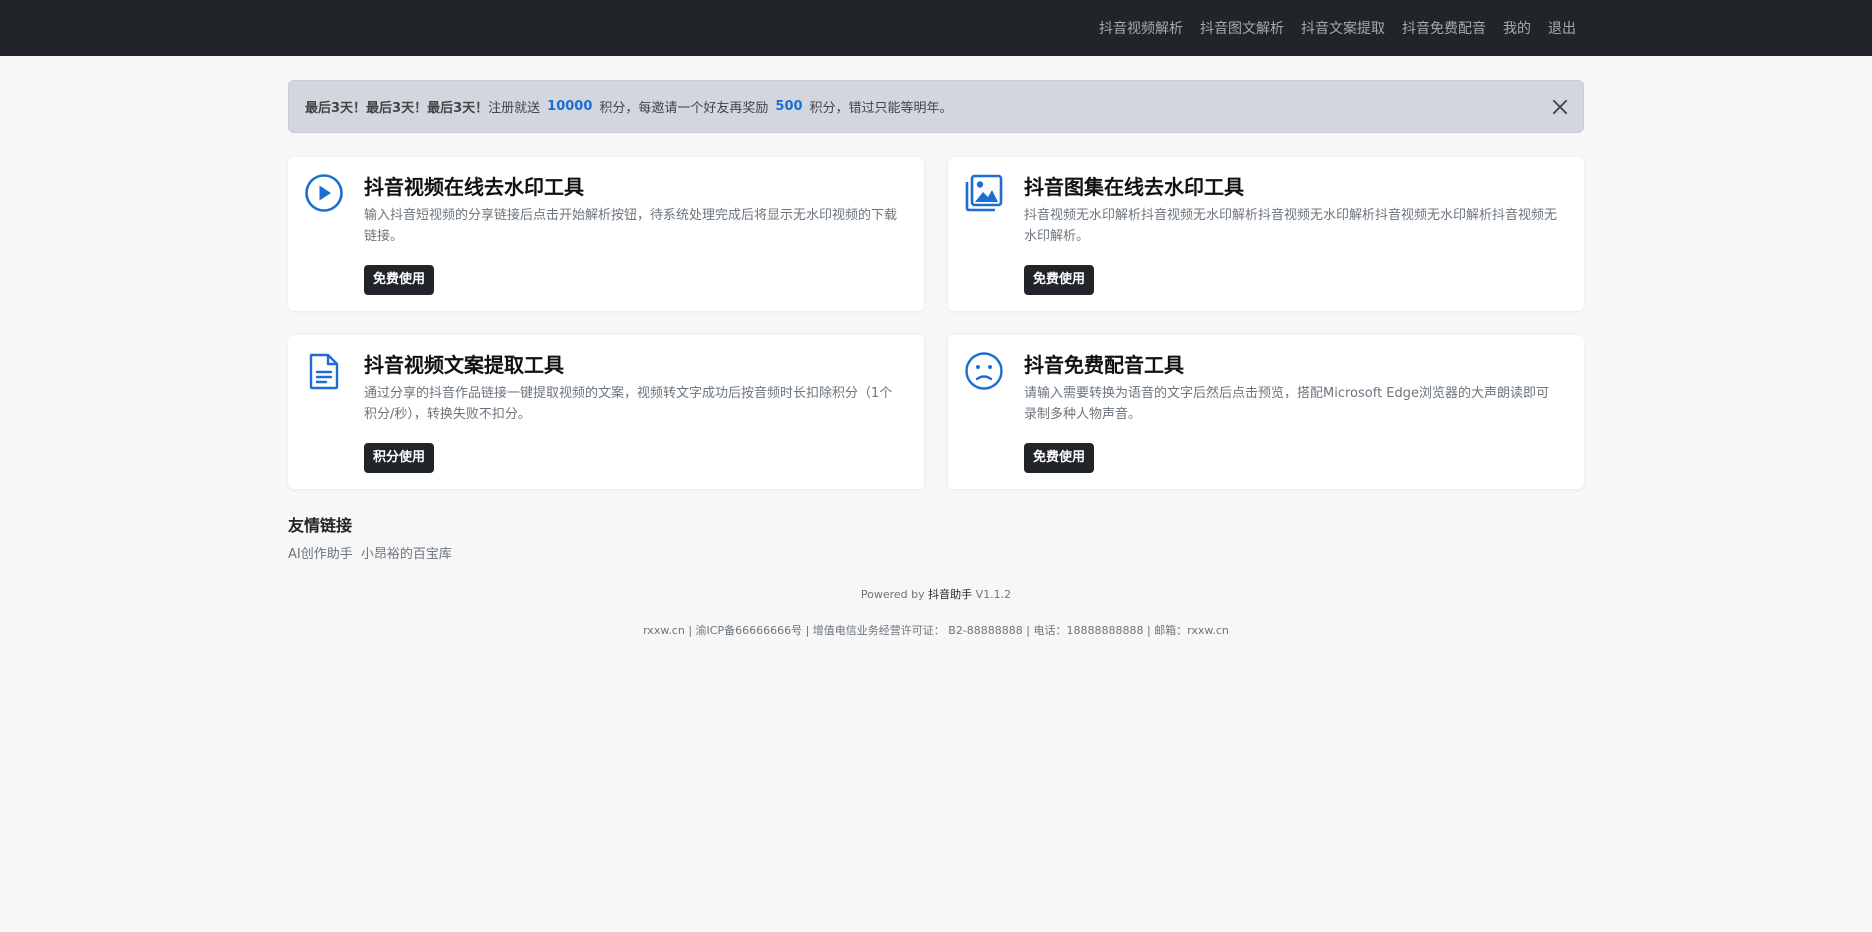 Image resolution: width=1872 pixels, height=932 pixels. What do you see at coordinates (397, 108) in the screenshot?
I see `alert-prefix: 最后3天！最后3天！最后3天！` at bounding box center [397, 108].